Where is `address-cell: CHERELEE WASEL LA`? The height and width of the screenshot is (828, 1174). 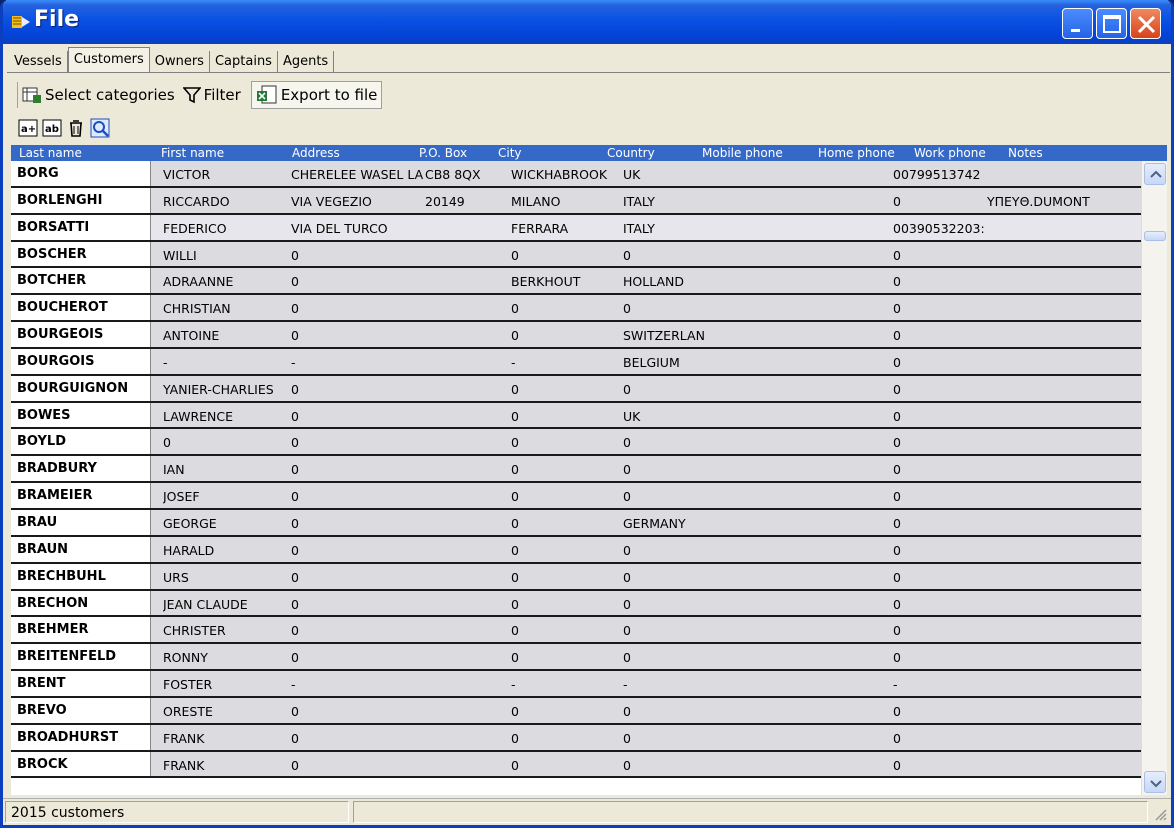
address-cell: CHERELEE WASEL LA is located at coordinates (357, 174).